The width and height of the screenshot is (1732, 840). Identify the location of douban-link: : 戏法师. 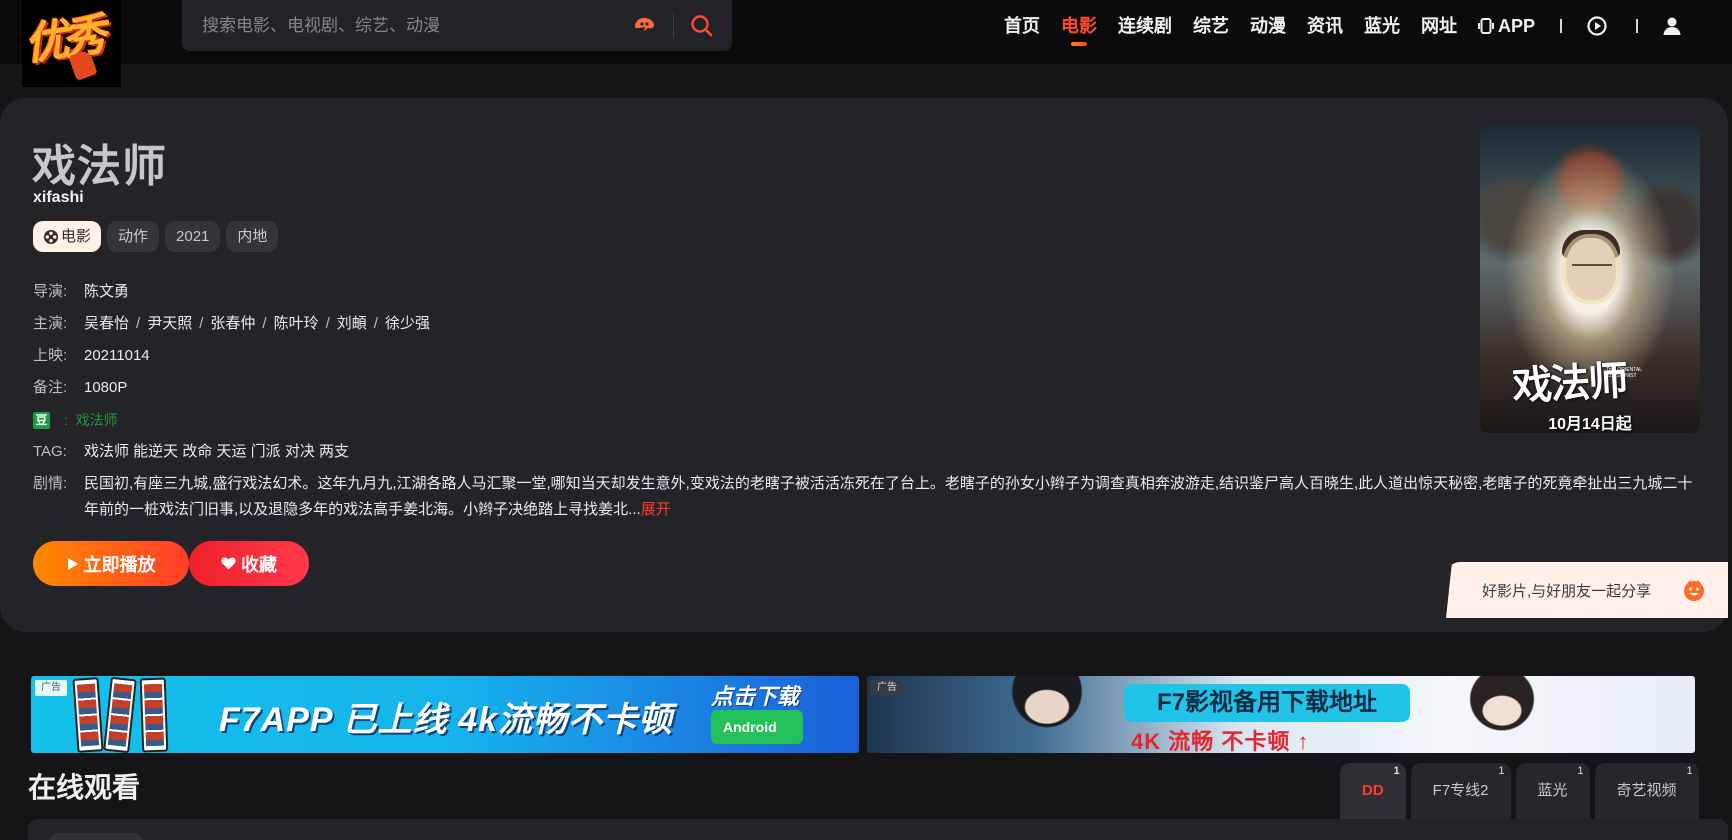
(91, 420).